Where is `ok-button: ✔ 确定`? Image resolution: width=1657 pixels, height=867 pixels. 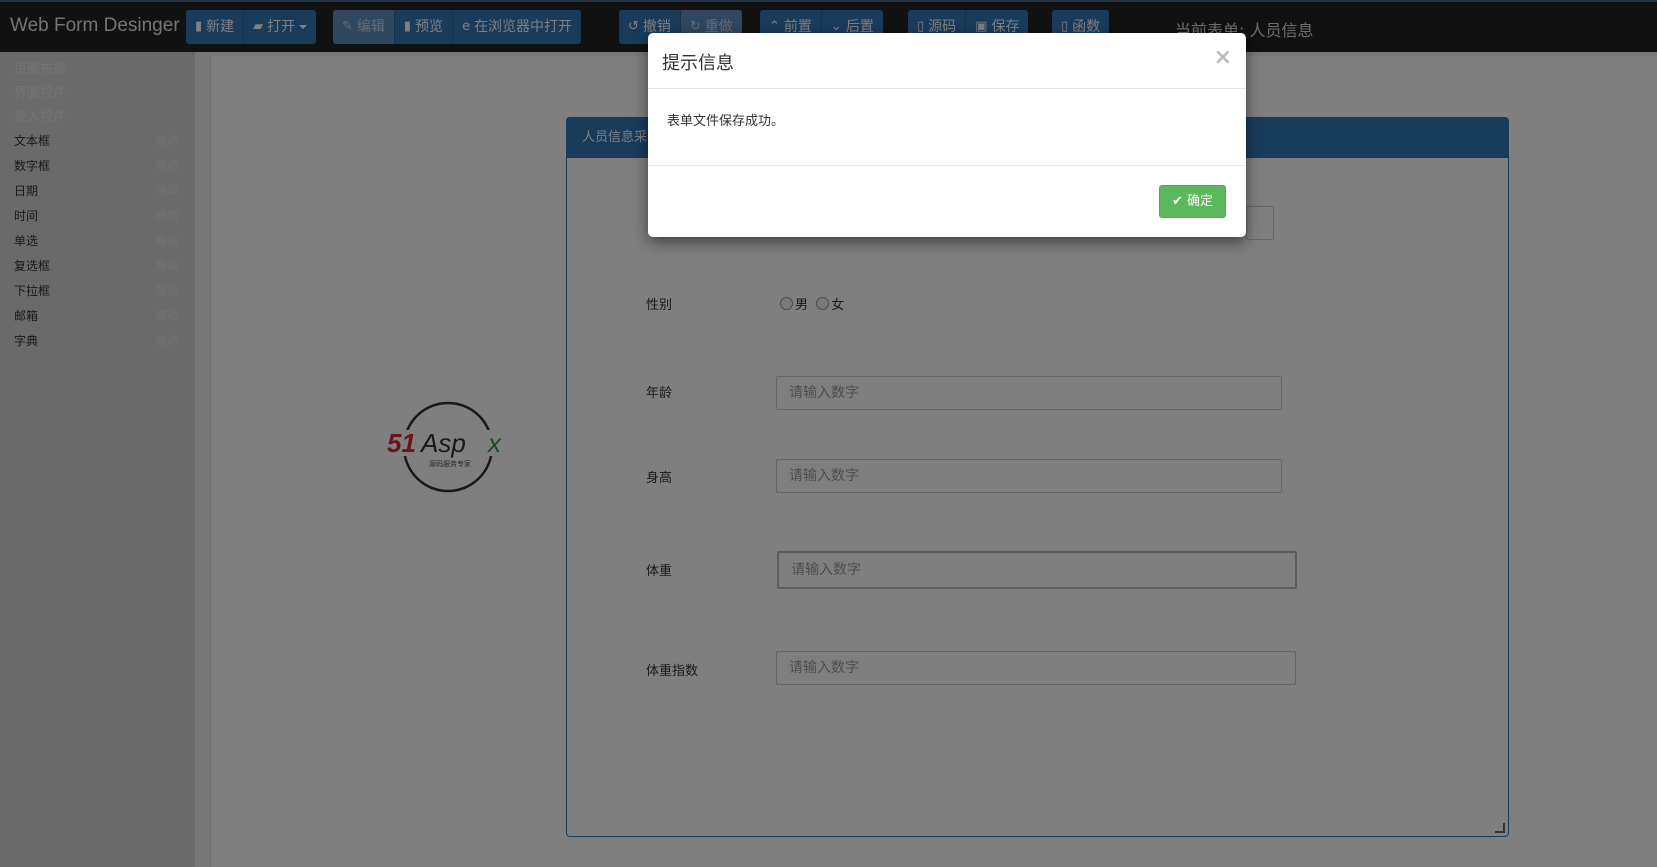 ok-button: ✔ 确定 is located at coordinates (1192, 201).